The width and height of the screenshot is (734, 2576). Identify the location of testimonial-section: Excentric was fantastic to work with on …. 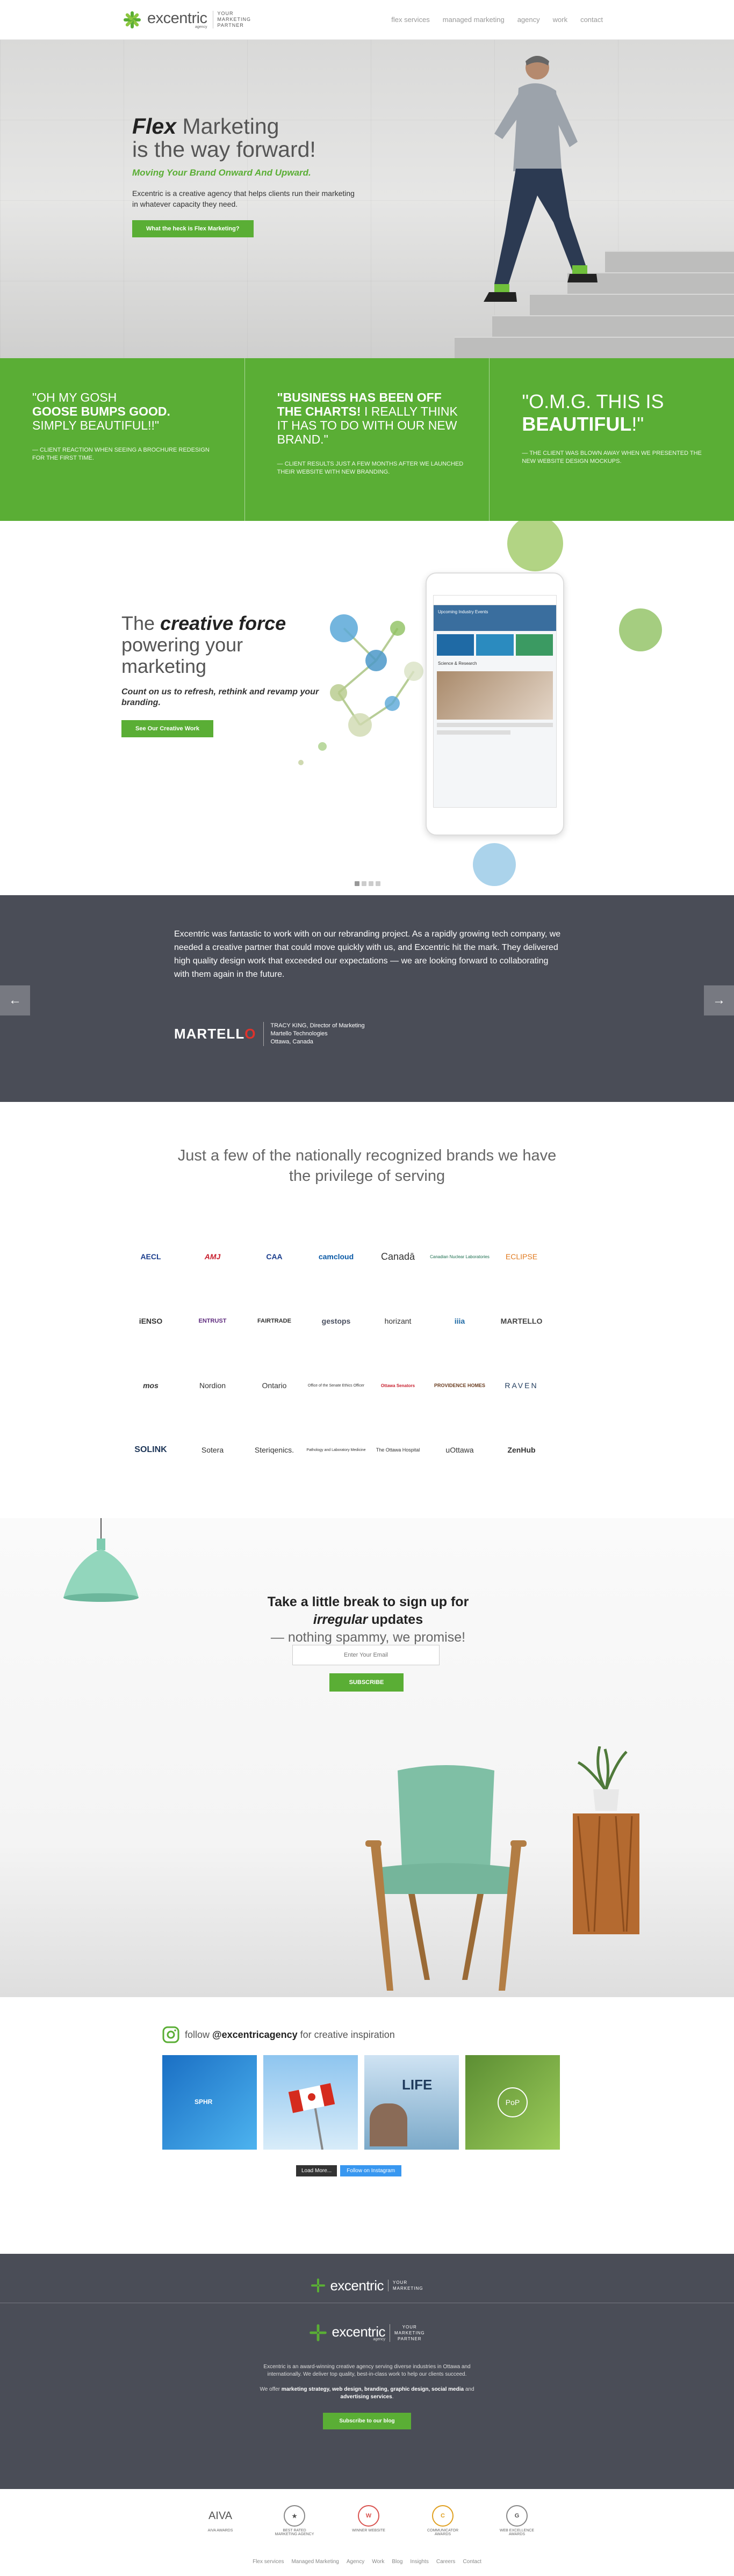
(367, 998).